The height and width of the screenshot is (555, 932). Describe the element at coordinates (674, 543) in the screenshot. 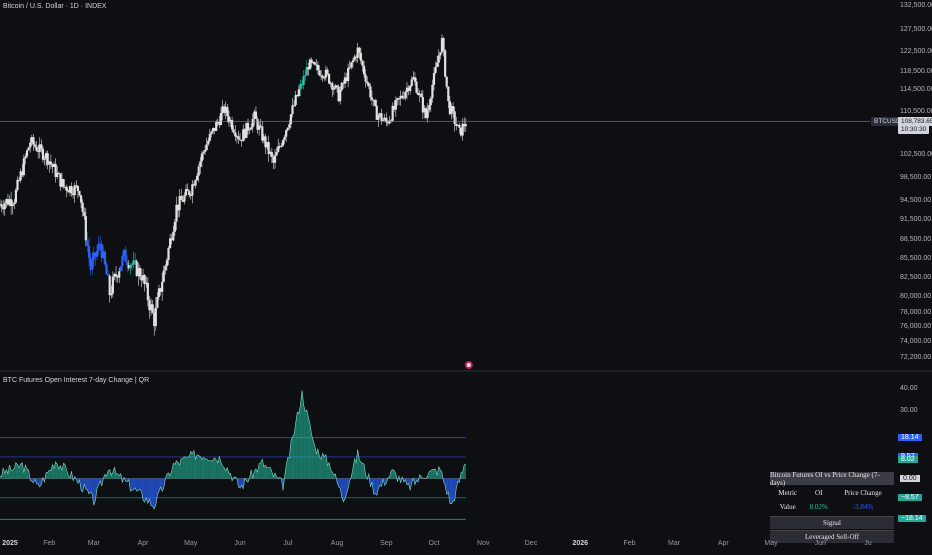

I see `time-axis-label: Mar` at that location.